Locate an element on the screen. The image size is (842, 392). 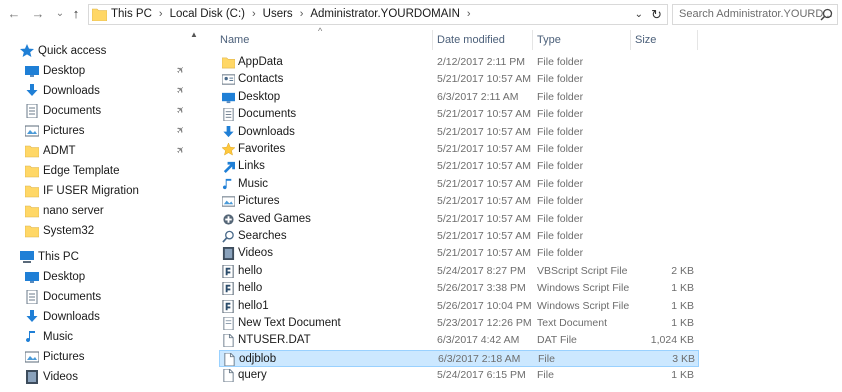
file-row: Documents 5/21/2017 10:57 AM File folder is located at coordinates (459, 114).